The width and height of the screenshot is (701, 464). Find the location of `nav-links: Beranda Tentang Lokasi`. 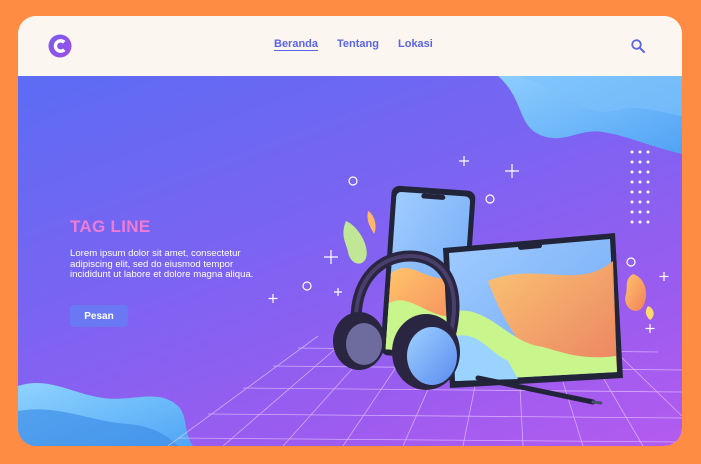

nav-links: Beranda Tentang Lokasi is located at coordinates (353, 44).